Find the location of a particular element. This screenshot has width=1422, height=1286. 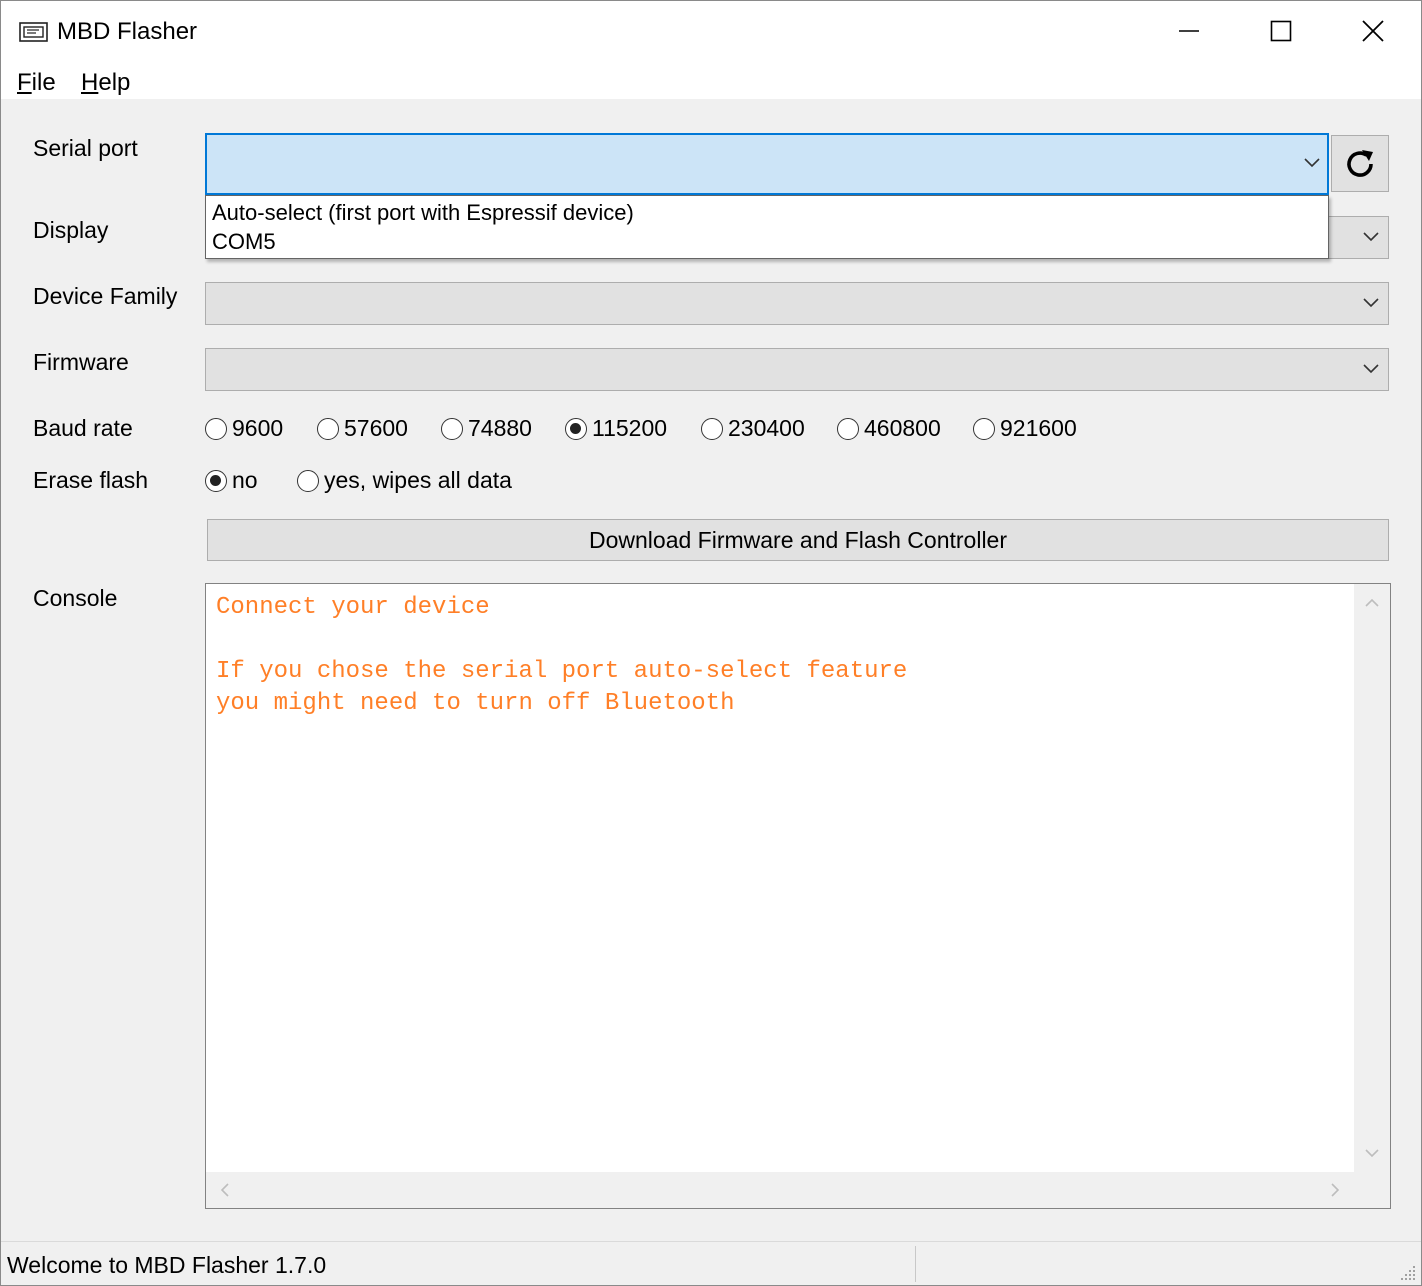

vertical-scrollbar is located at coordinates (1372, 878).